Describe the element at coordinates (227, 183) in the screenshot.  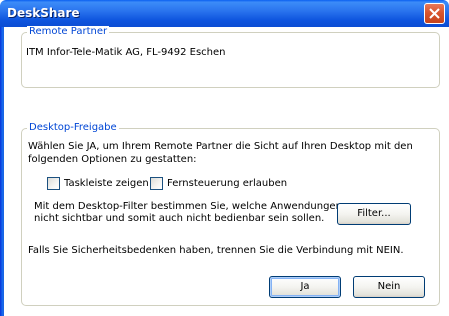
I see `remote-control-checkbox-label: Fernsteuerung erlauben` at that location.